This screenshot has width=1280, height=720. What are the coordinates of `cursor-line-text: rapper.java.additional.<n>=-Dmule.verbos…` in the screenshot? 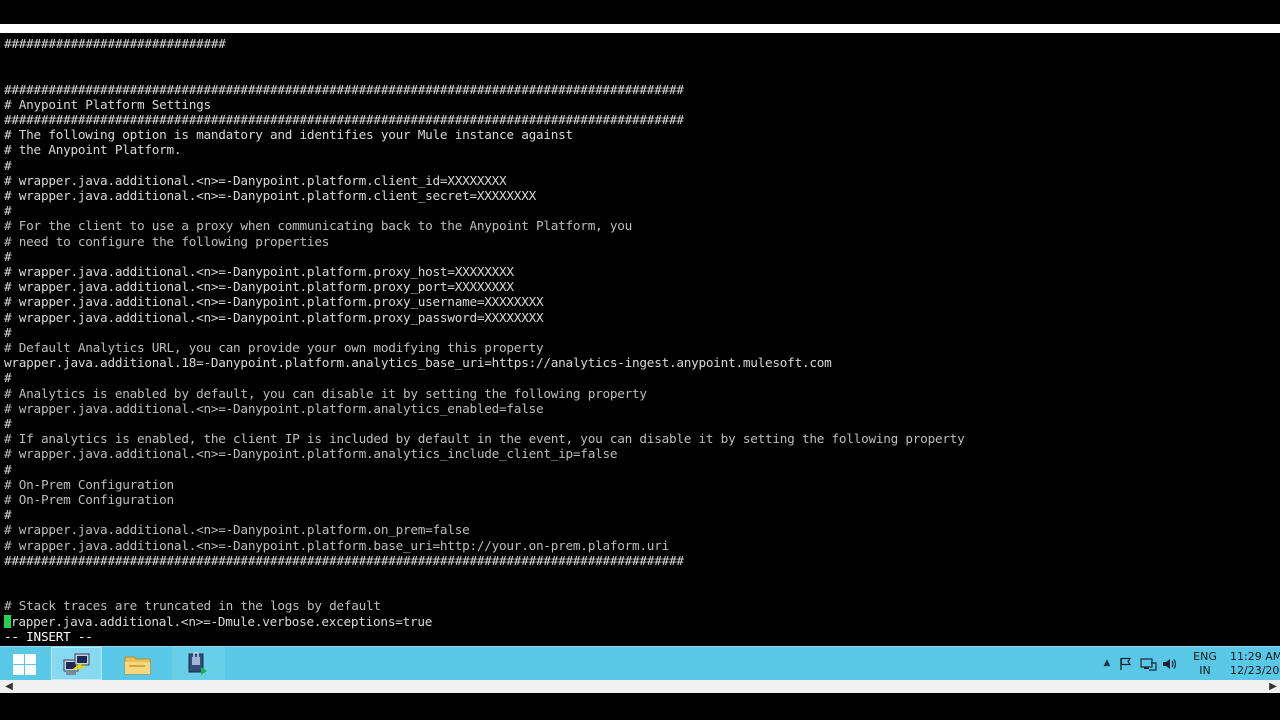 It's located at (222, 621).